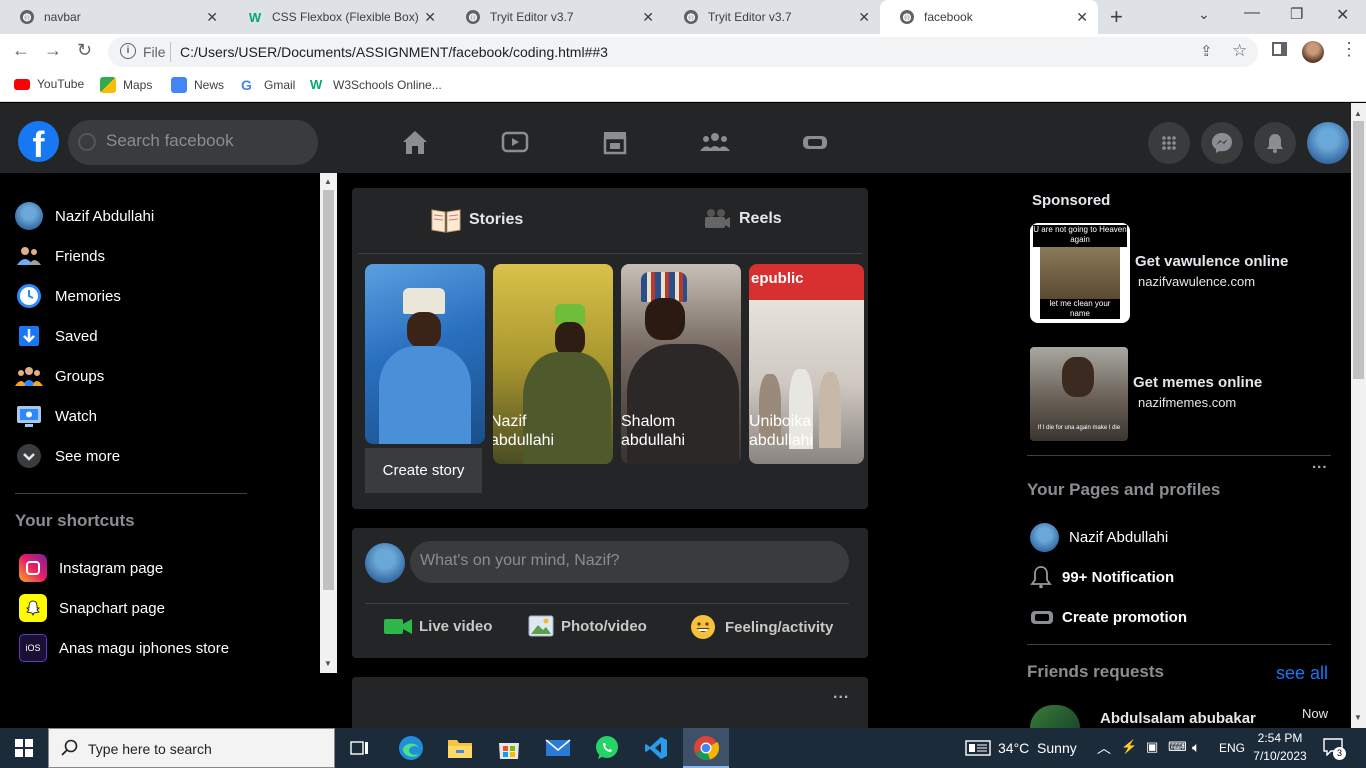 This screenshot has height=768, width=1366. I want to click on sidebar-item-saved: Saved, so click(56, 336).